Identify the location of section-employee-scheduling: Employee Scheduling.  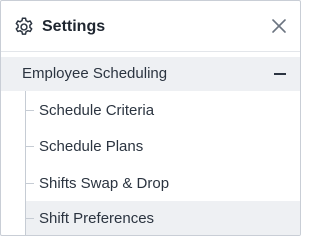
(150, 74).